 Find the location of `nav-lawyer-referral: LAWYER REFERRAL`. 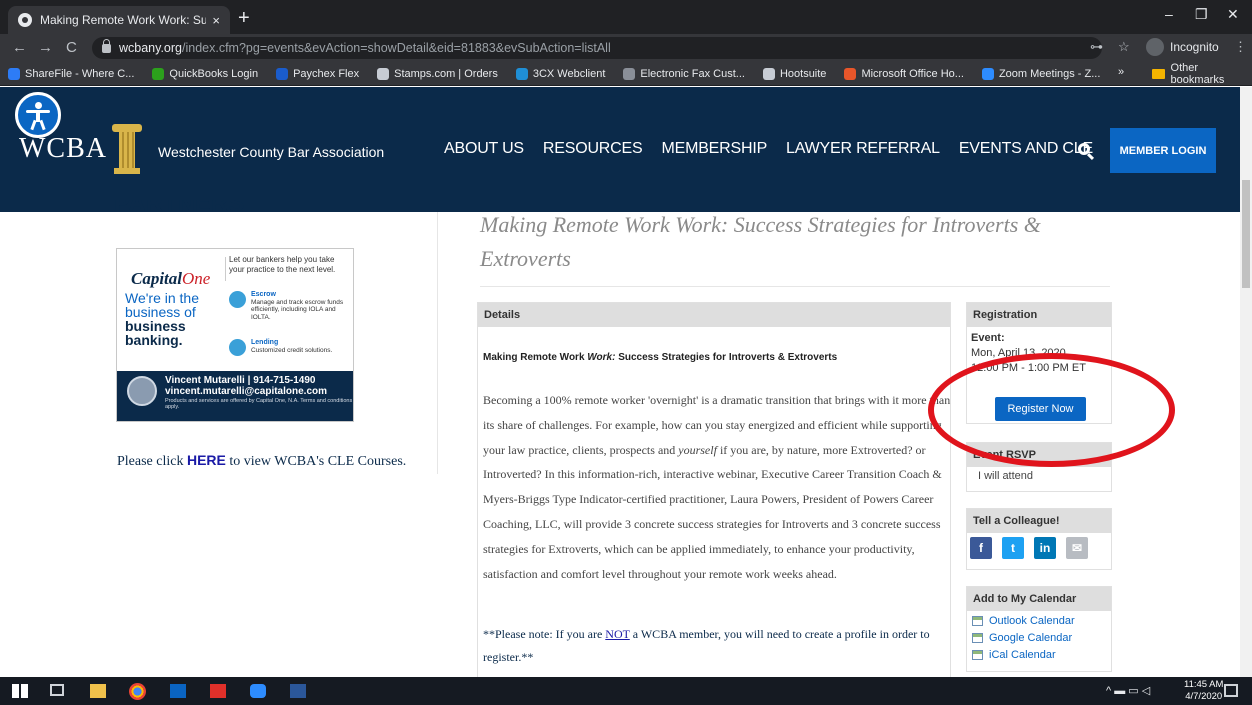

nav-lawyer-referral: LAWYER REFERRAL is located at coordinates (863, 149).